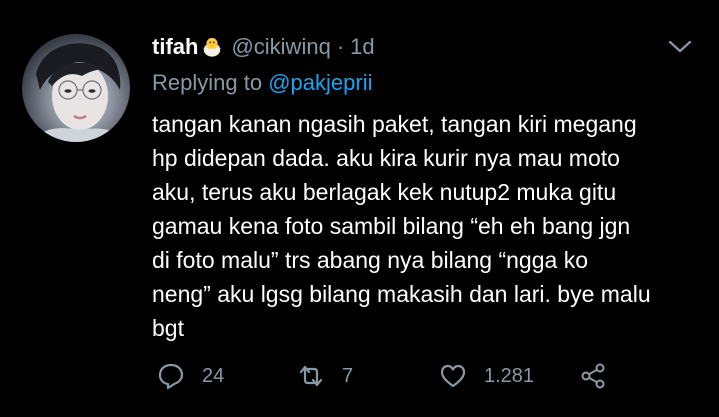 The image size is (719, 417). Describe the element at coordinates (680, 46) in the screenshot. I see `chevron-down-icon` at that location.